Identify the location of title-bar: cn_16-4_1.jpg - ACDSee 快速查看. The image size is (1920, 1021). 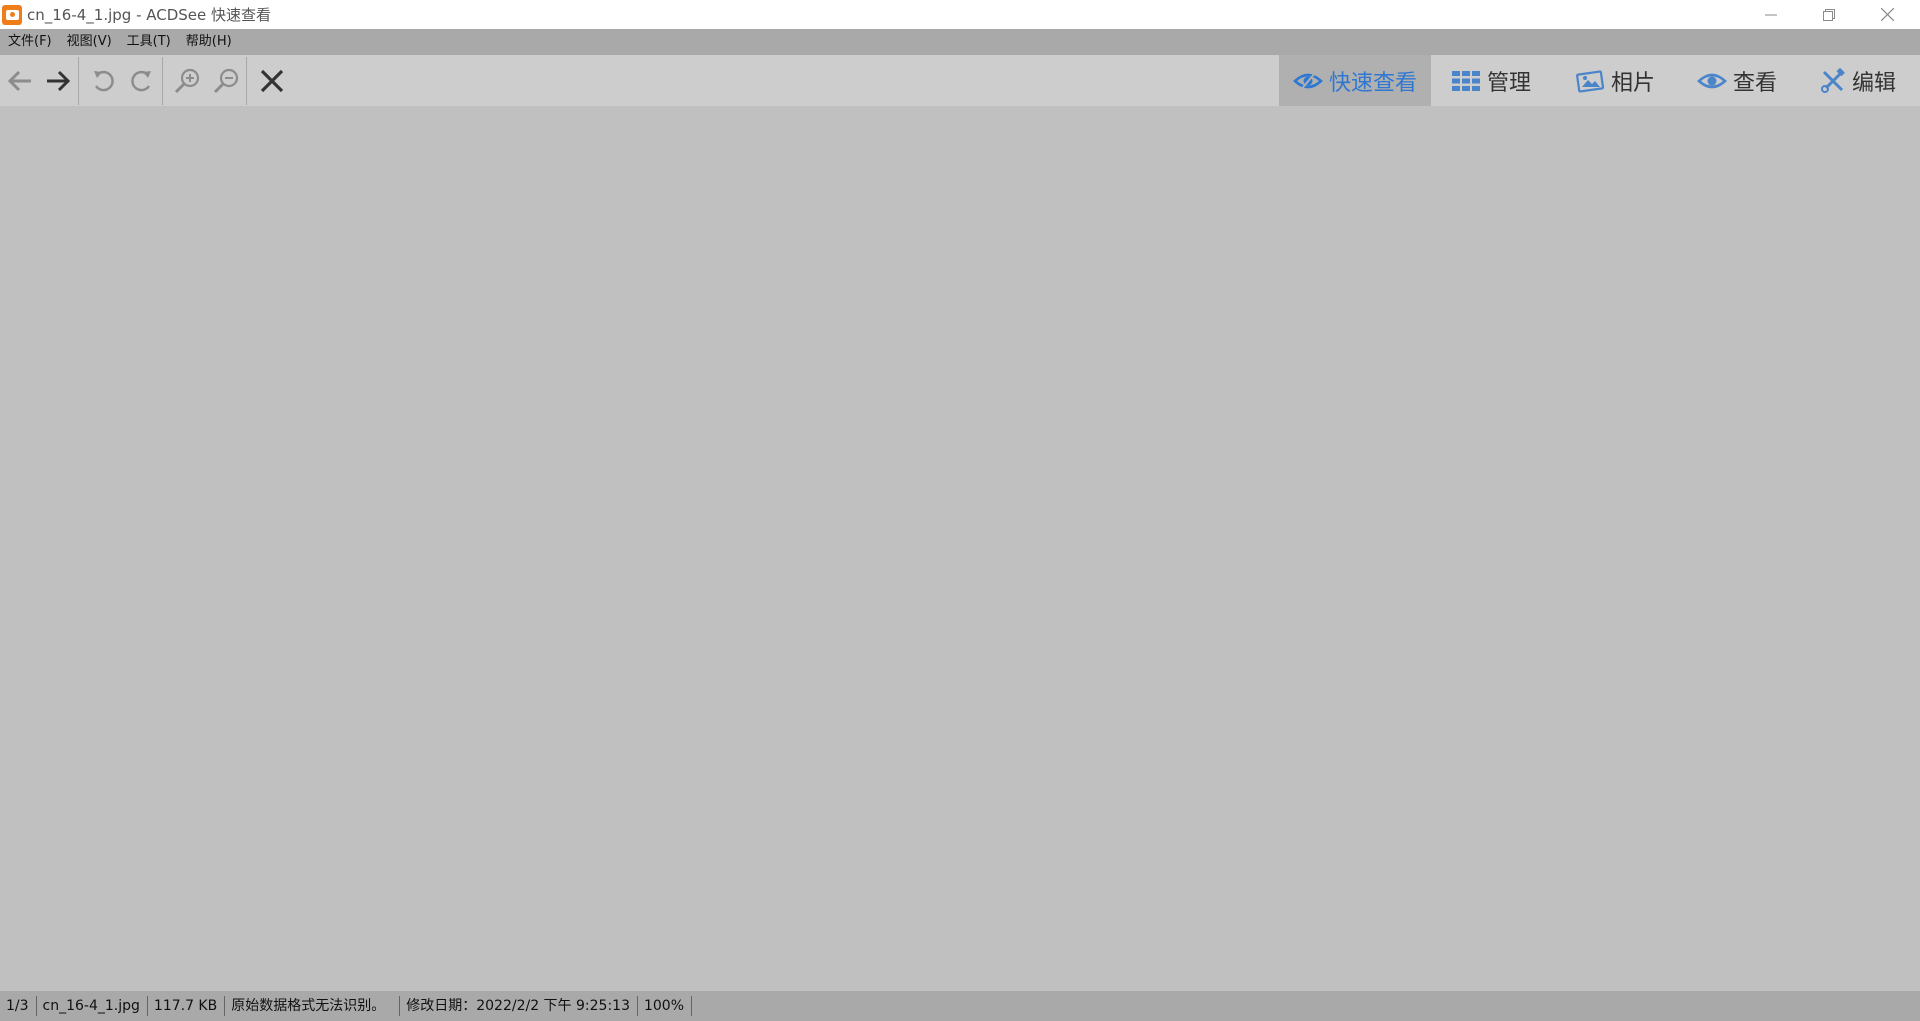
(960, 14).